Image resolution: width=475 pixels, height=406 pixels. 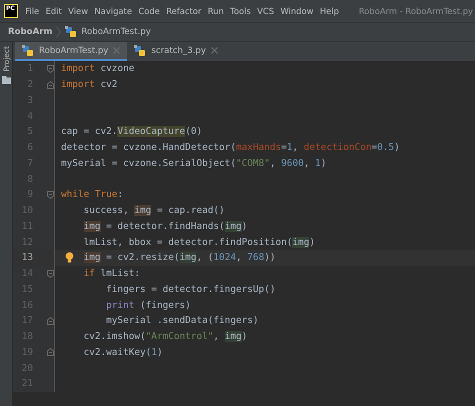 What do you see at coordinates (32, 11) in the screenshot?
I see `menu-item: File` at bounding box center [32, 11].